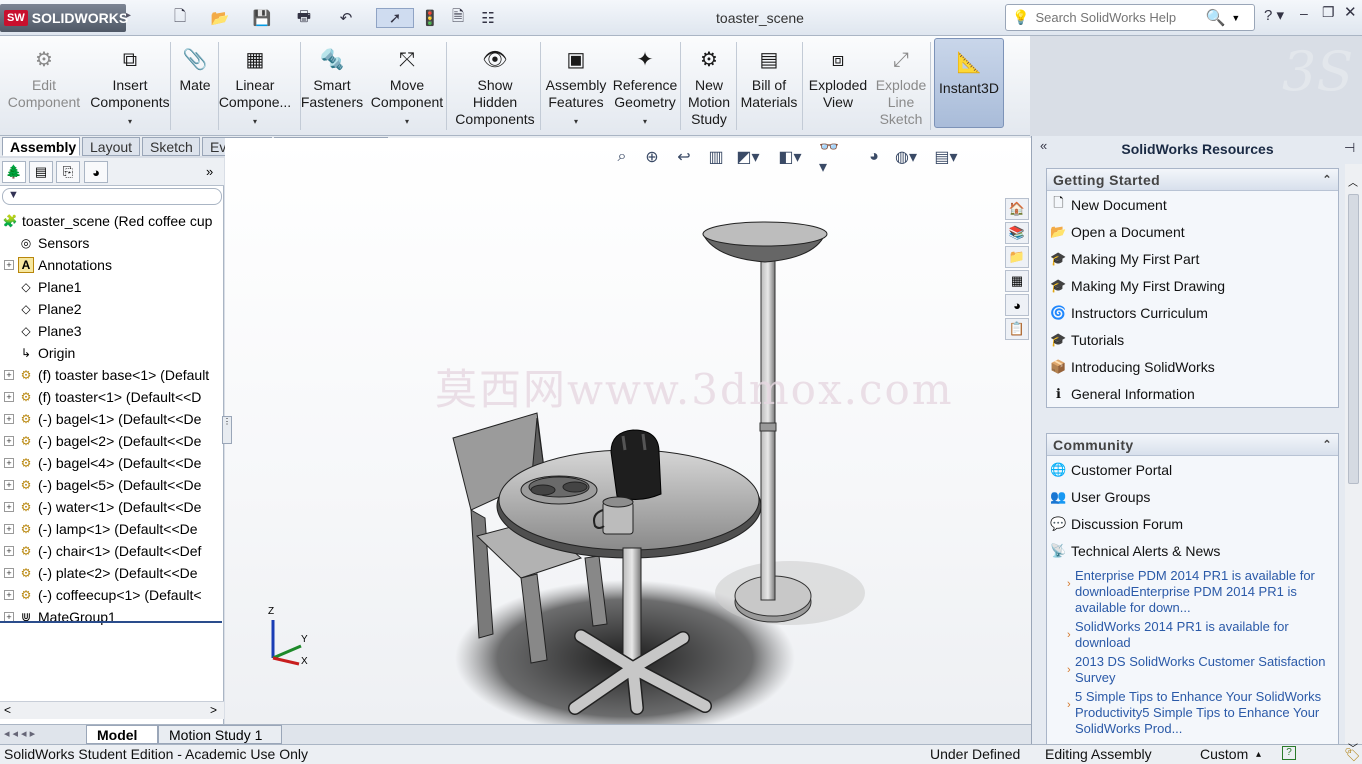  Describe the element at coordinates (220, 734) in the screenshot. I see `tab-motion-study-1: Motion Study 1` at that location.